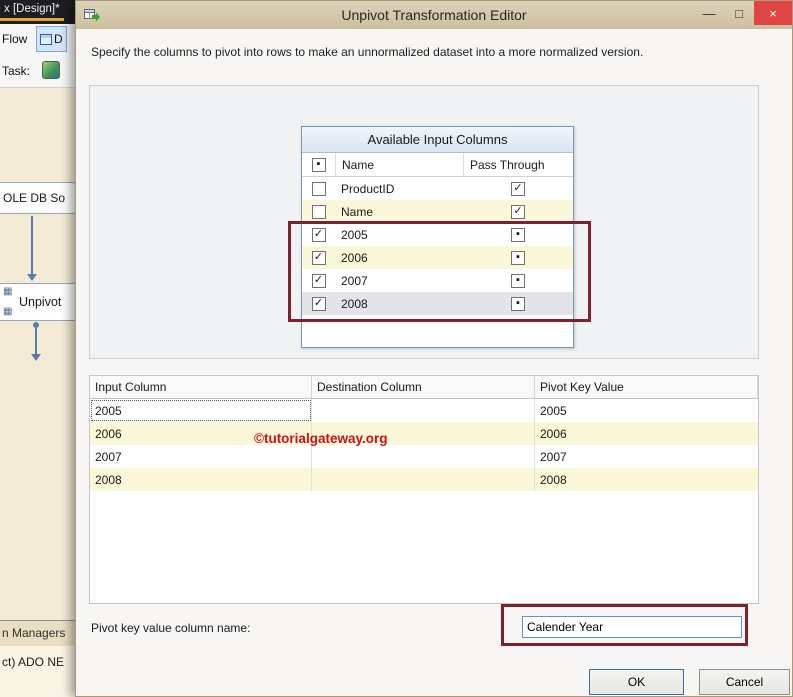  What do you see at coordinates (38, 671) in the screenshot?
I see `connection-managers-list: ct) ADO NE` at bounding box center [38, 671].